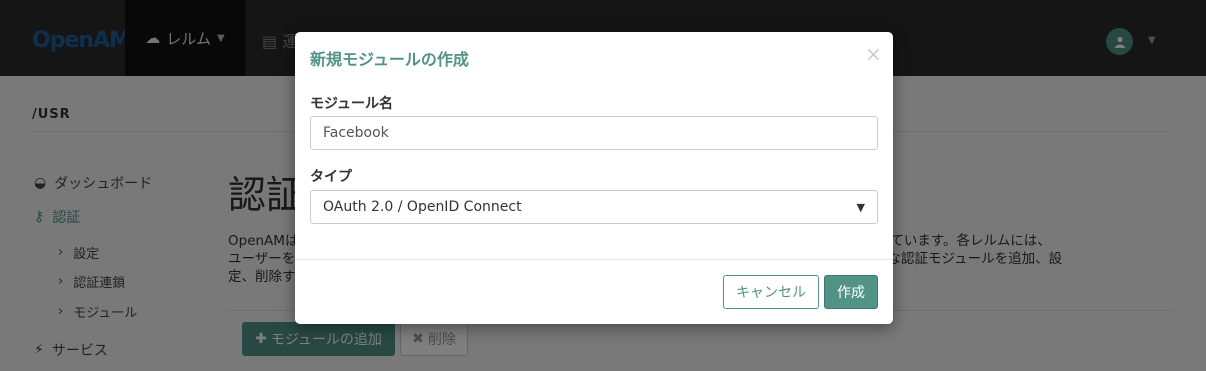  I want to click on close-icon: ×, so click(873, 54).